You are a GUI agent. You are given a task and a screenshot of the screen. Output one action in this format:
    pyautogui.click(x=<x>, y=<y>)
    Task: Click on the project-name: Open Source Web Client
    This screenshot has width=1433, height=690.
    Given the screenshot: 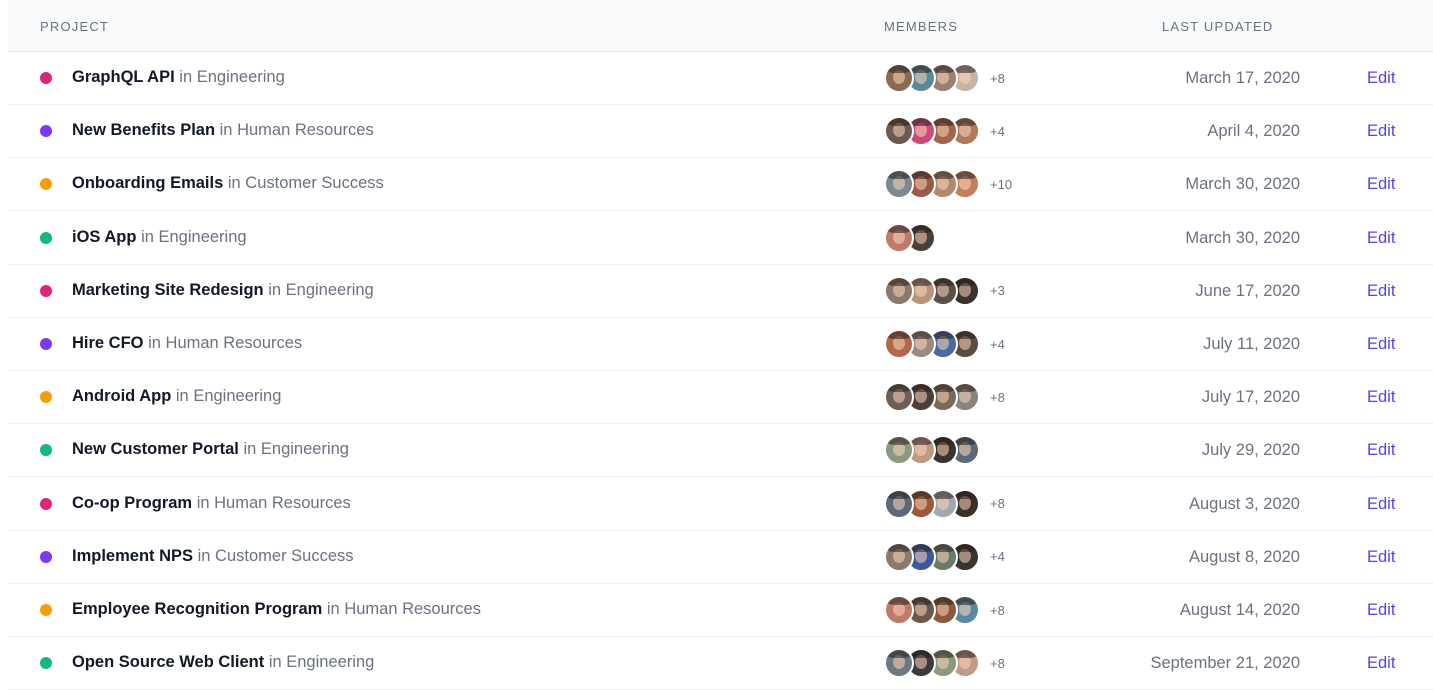 What is the action you would take?
    pyautogui.click(x=168, y=662)
    